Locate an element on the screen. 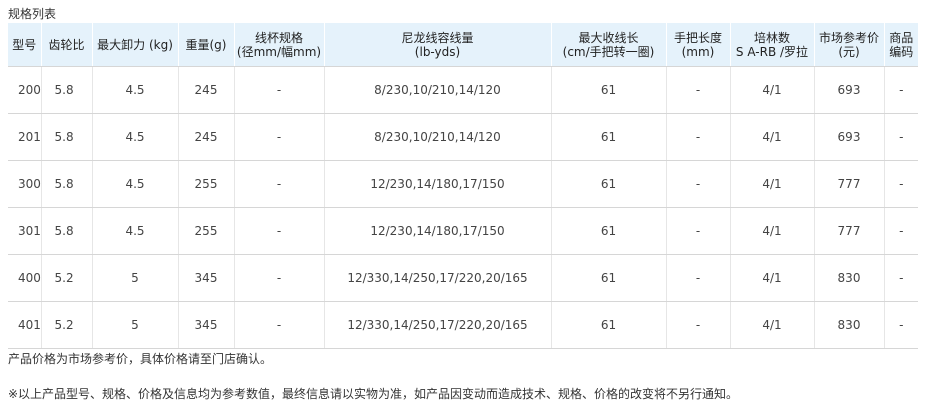  header-max-drag: 最大卸力 (kg) is located at coordinates (135, 45).